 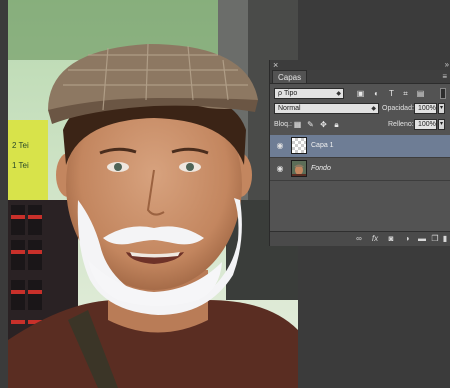 What do you see at coordinates (360, 169) in the screenshot?
I see `layer-row-fondo: ◉ Fondo` at bounding box center [360, 169].